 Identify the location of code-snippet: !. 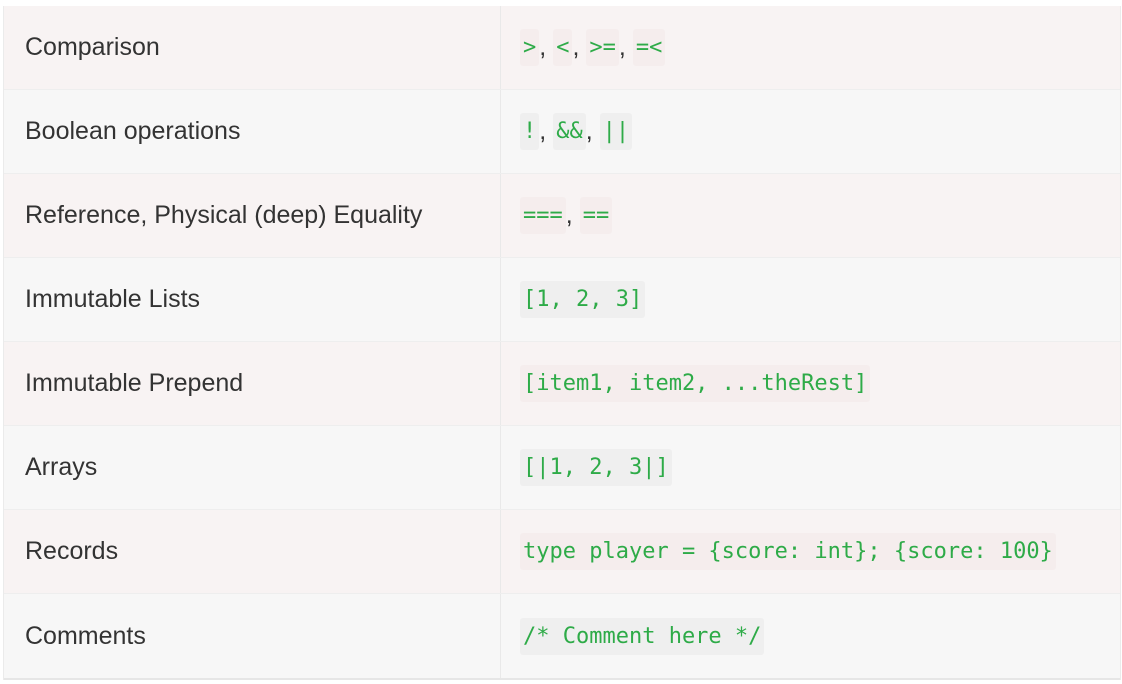
(530, 131).